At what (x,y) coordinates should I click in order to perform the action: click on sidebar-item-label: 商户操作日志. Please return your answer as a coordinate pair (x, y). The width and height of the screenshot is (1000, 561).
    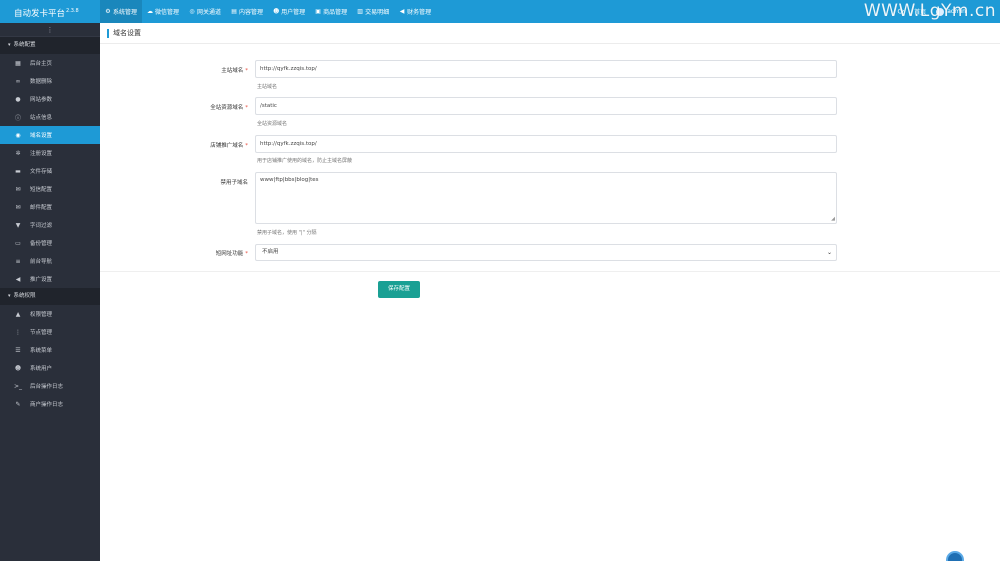
    Looking at the image, I should click on (47, 405).